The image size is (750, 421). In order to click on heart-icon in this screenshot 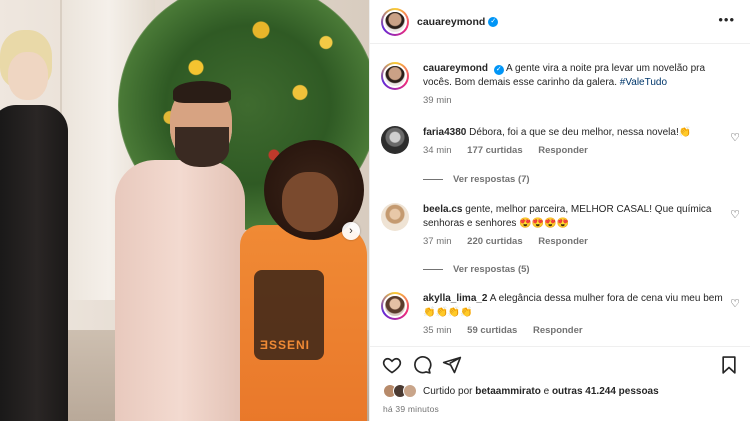, I will do `click(392, 365)`.